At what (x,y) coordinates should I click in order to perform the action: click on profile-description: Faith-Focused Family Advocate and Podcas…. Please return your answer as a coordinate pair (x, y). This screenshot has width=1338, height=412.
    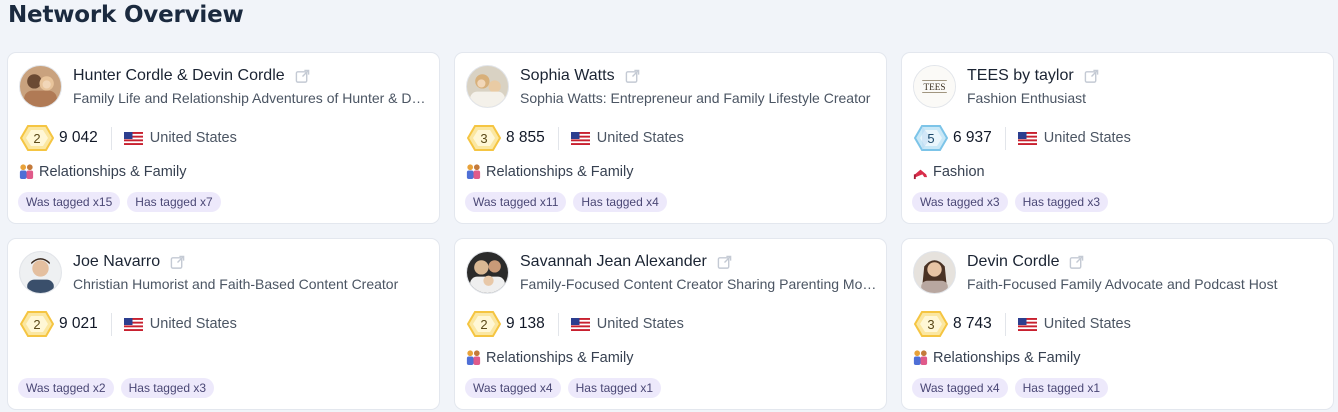
    Looking at the image, I should click on (1122, 284).